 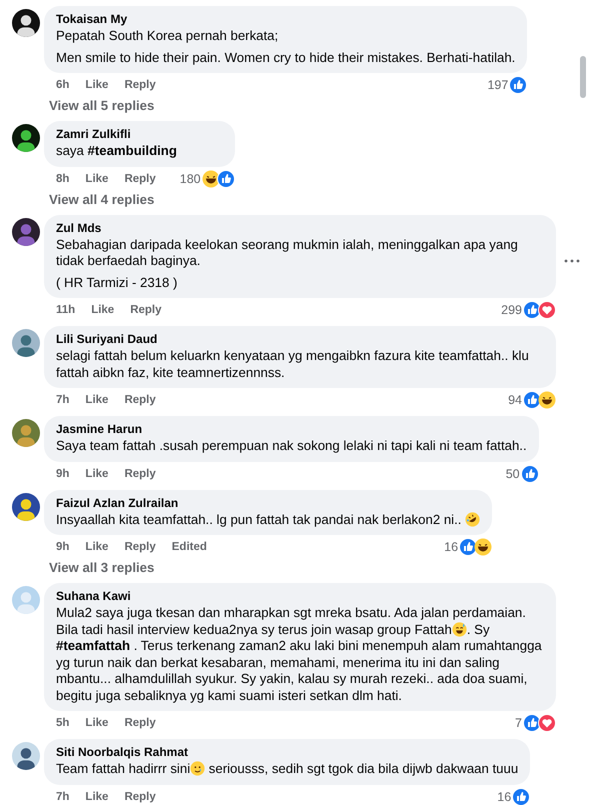 I want to click on reaction-count: 7, so click(x=518, y=723).